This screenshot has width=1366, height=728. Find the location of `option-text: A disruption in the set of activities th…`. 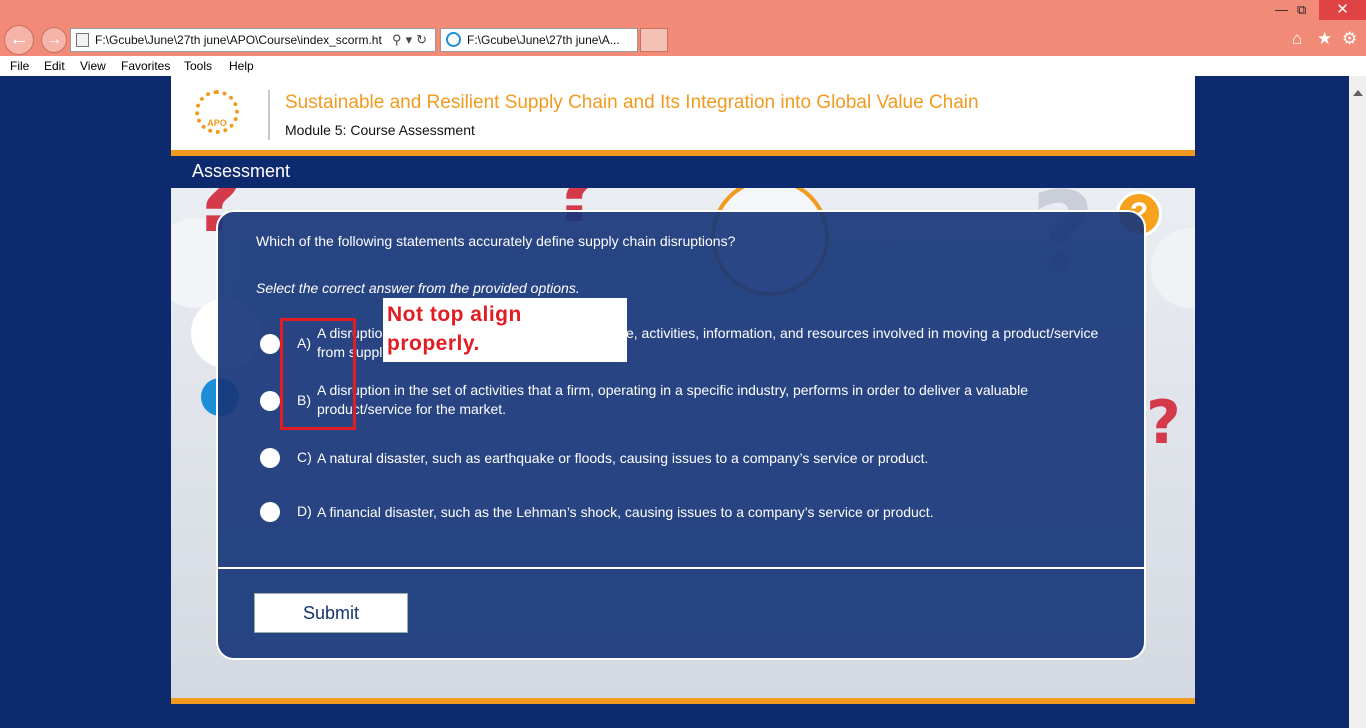

option-text: A disruption in the set of activities th… is located at coordinates (672, 399).